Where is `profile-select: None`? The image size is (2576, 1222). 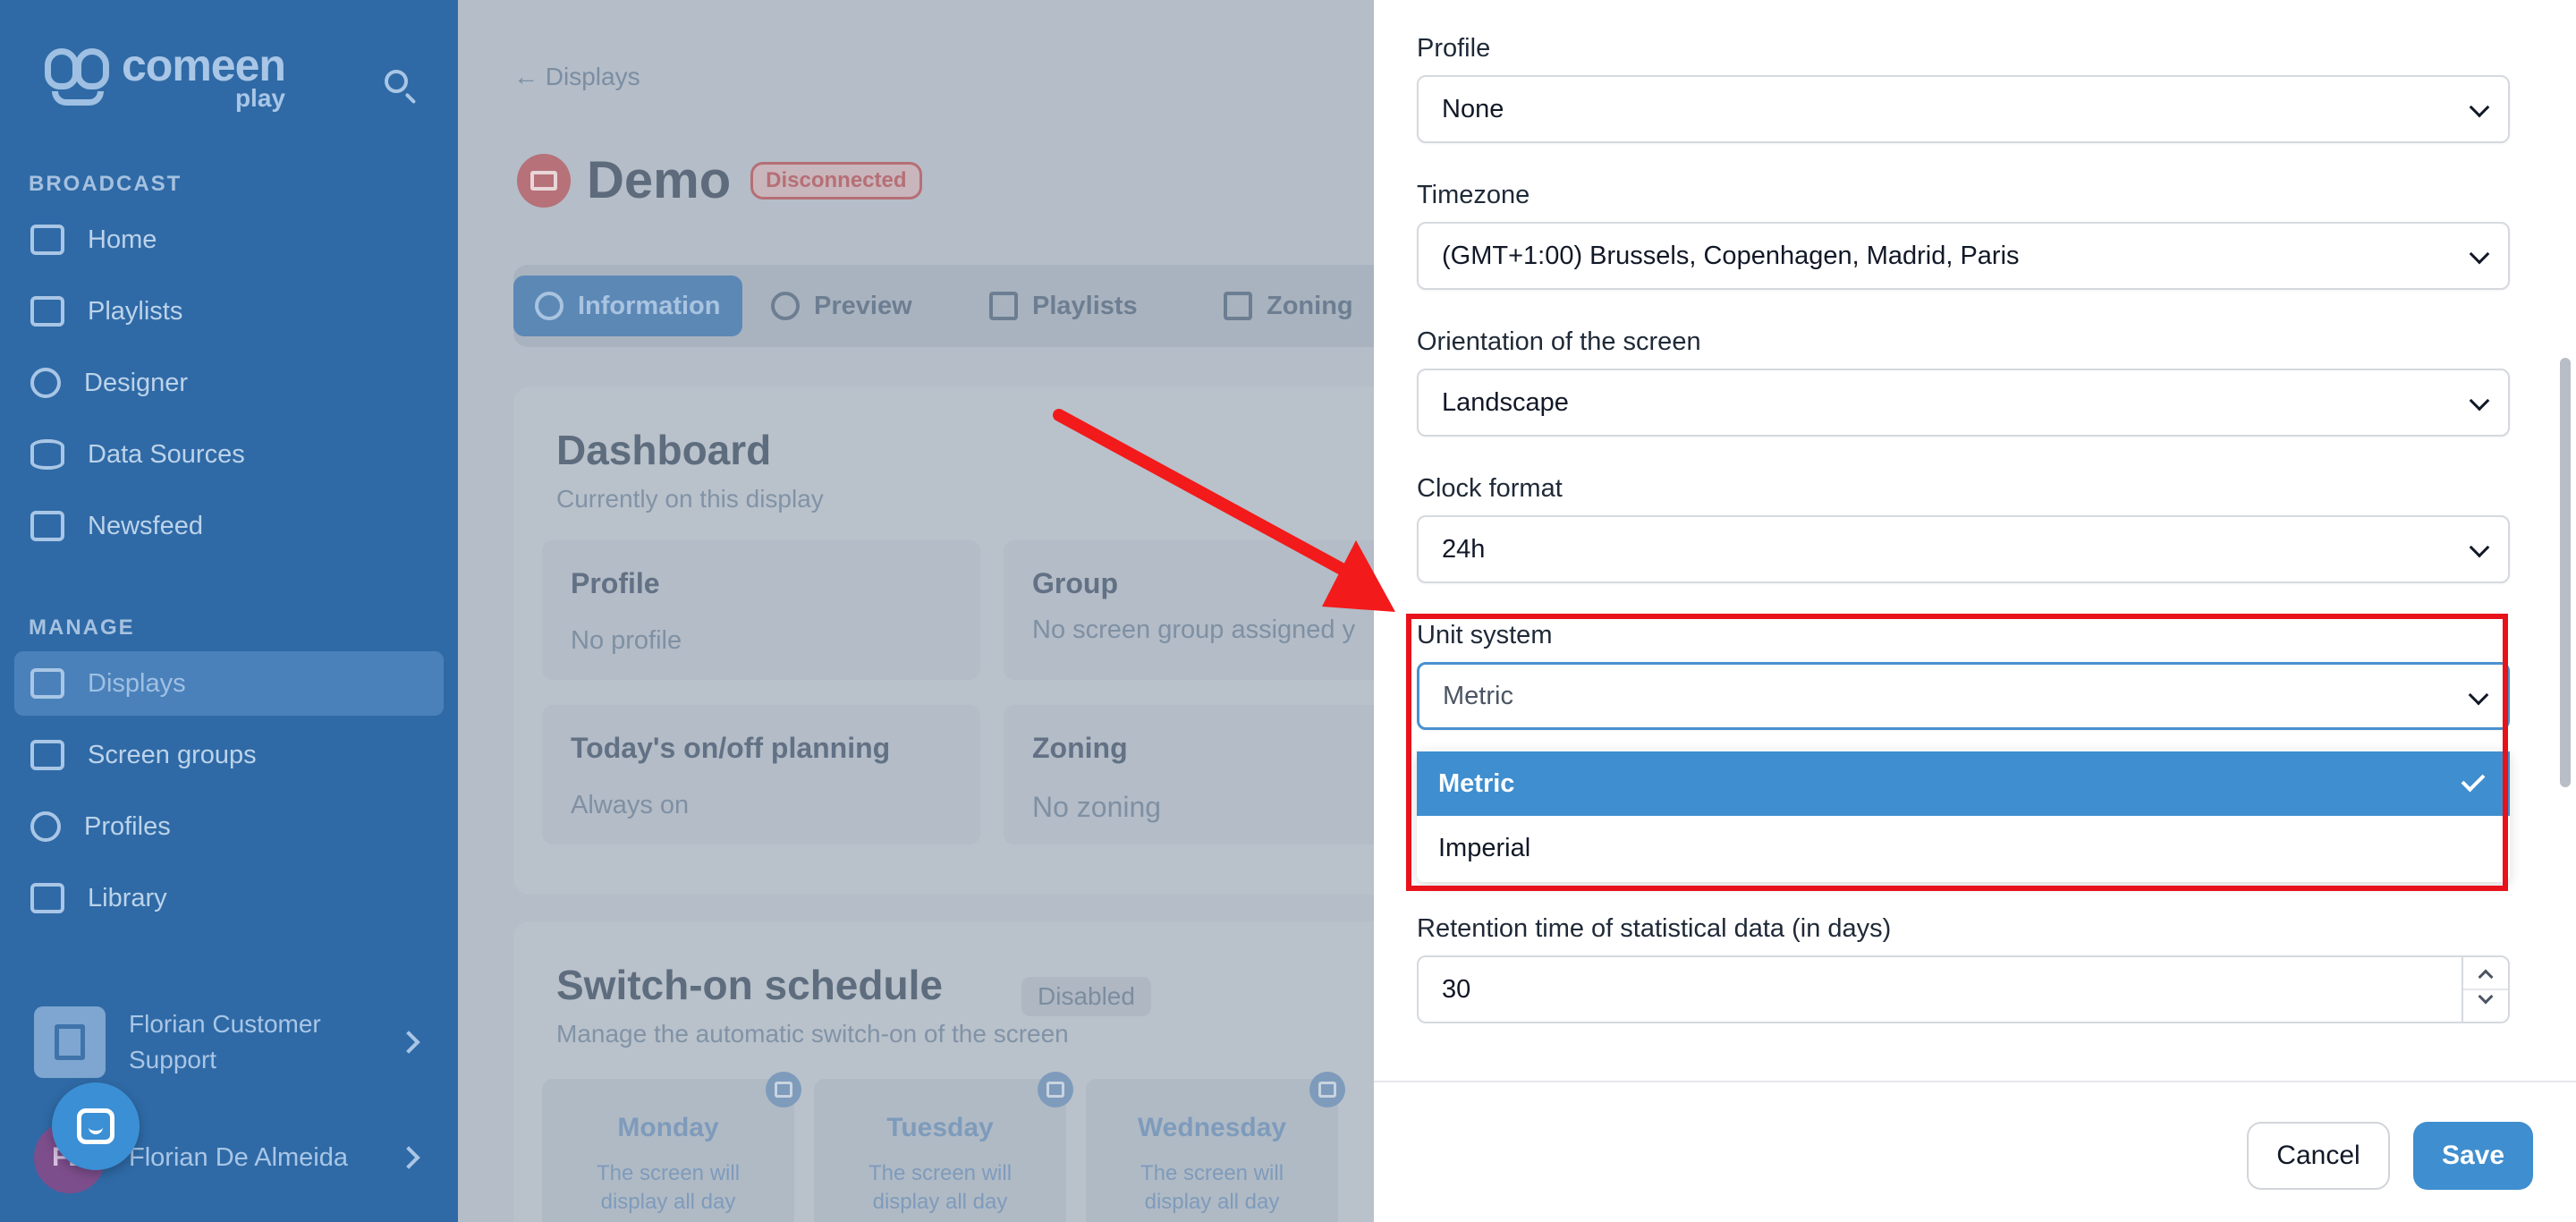 profile-select: None is located at coordinates (1963, 109).